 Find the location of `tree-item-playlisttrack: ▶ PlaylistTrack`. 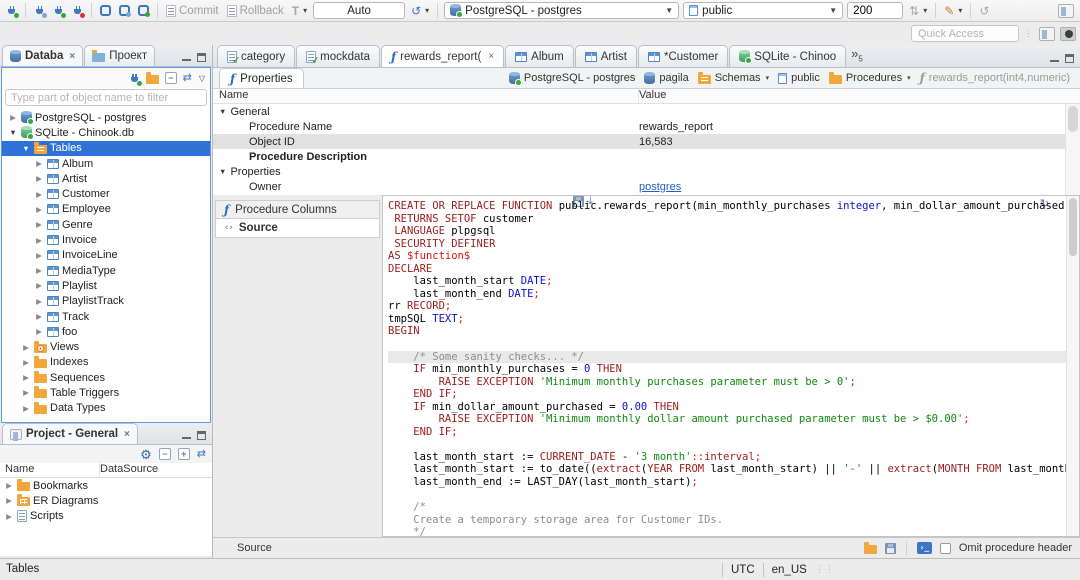

tree-item-playlisttrack: ▶ PlaylistTrack is located at coordinates (106, 301).